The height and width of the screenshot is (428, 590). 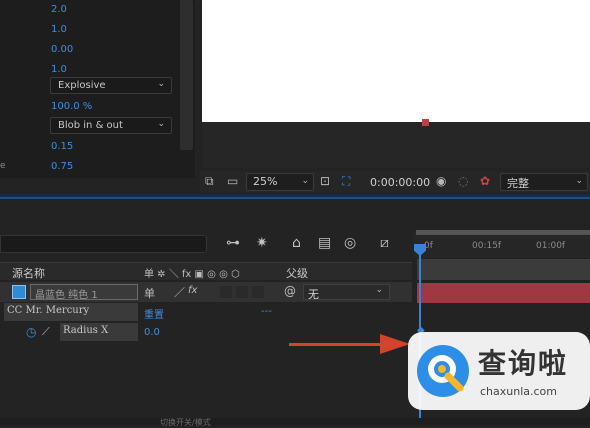 I want to click on blob-influence-dropdown: Blob in & out ⌄, so click(x=111, y=125).